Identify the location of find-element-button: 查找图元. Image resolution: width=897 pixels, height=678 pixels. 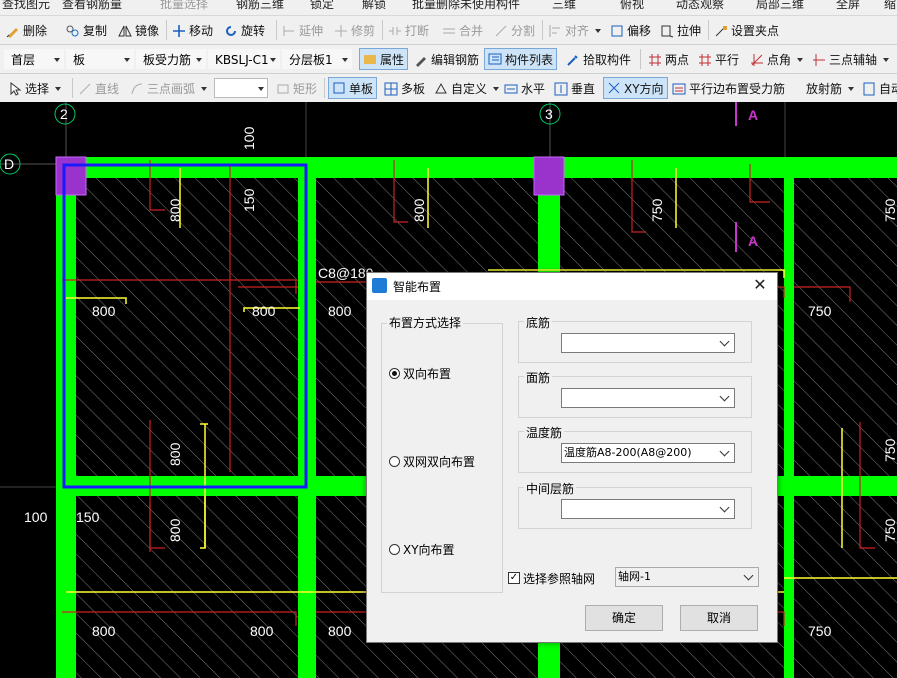
(26, 6).